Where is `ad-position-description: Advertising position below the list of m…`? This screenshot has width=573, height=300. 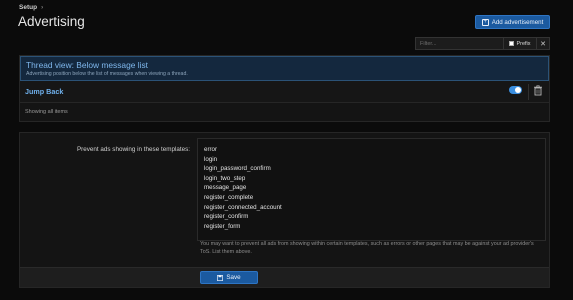 ad-position-description: Advertising position below the list of m… is located at coordinates (107, 74).